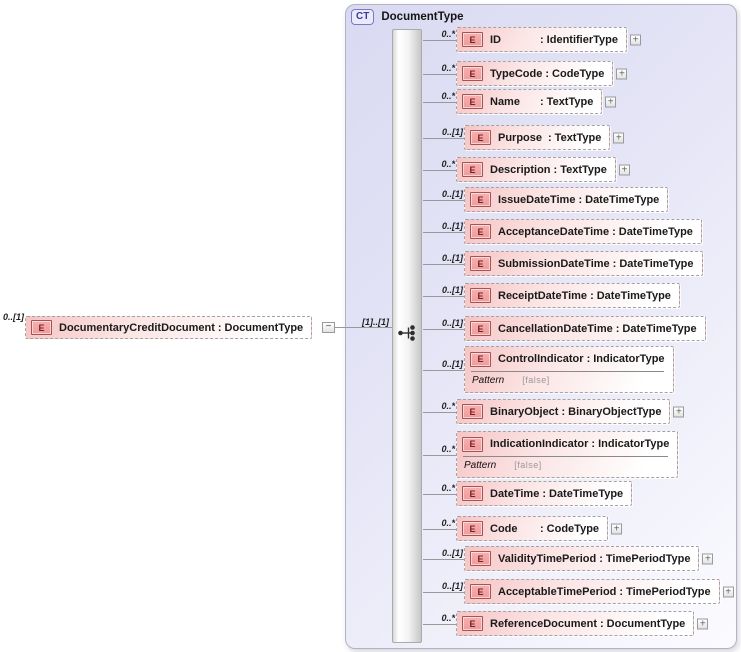 The image size is (741, 652). I want to click on element-row: 0..* E TypeCode: CodeType +, so click(525, 73).